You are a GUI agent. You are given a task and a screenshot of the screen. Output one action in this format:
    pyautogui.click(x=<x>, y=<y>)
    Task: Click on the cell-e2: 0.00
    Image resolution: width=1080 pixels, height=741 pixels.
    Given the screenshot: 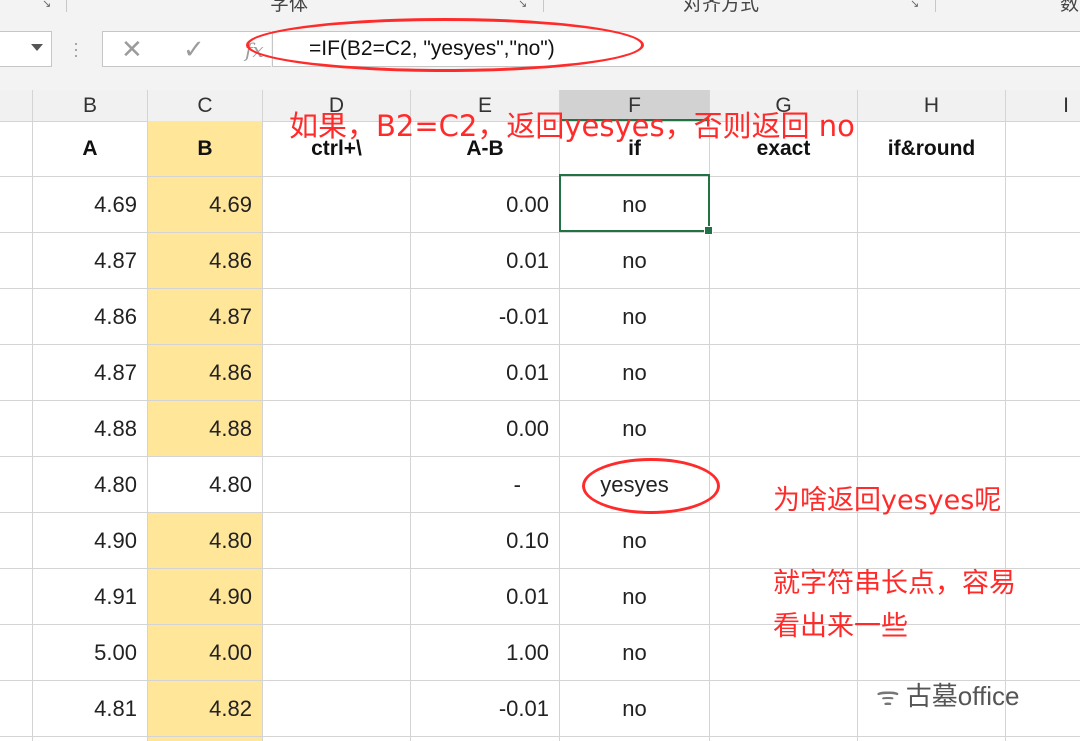 What is the action you would take?
    pyautogui.click(x=485, y=205)
    